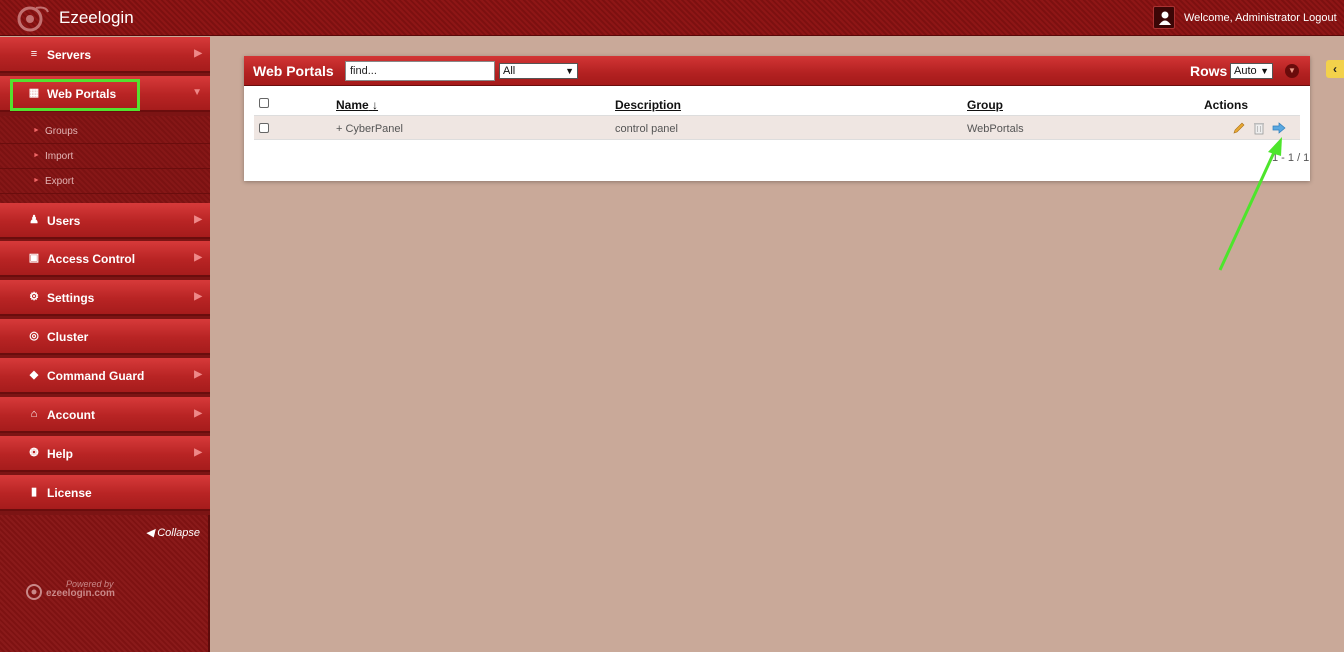 Image resolution: width=1344 pixels, height=652 pixels. Describe the element at coordinates (369, 129) in the screenshot. I see `row-name: + CyberPanel` at that location.